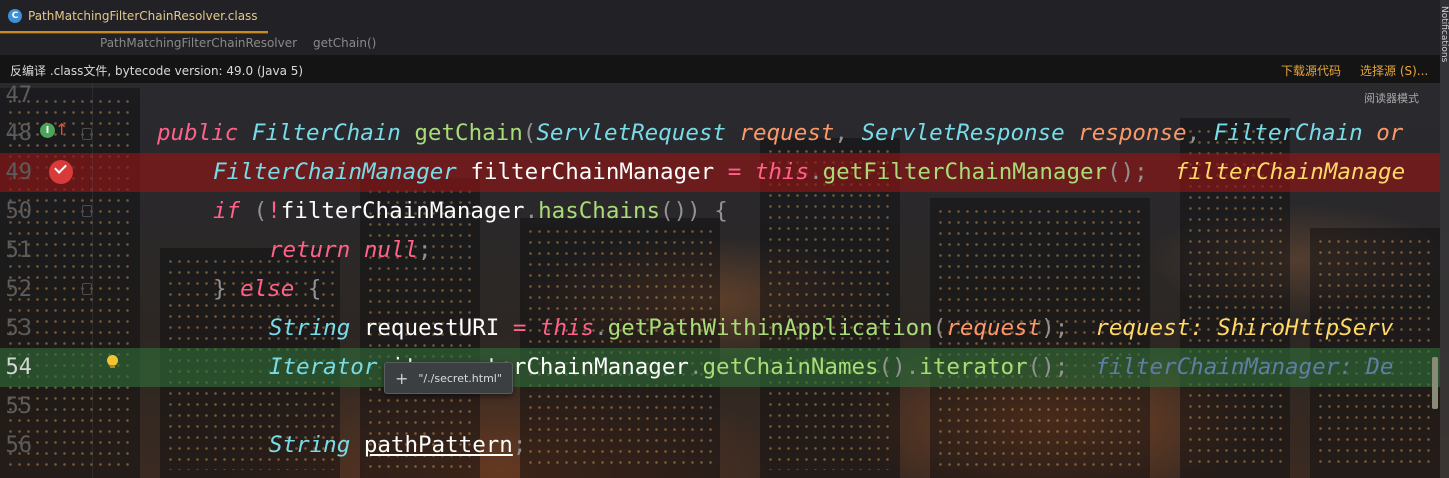 This screenshot has width=1449, height=478. I want to click on breadcrumb-method: getChain(), so click(344, 43).